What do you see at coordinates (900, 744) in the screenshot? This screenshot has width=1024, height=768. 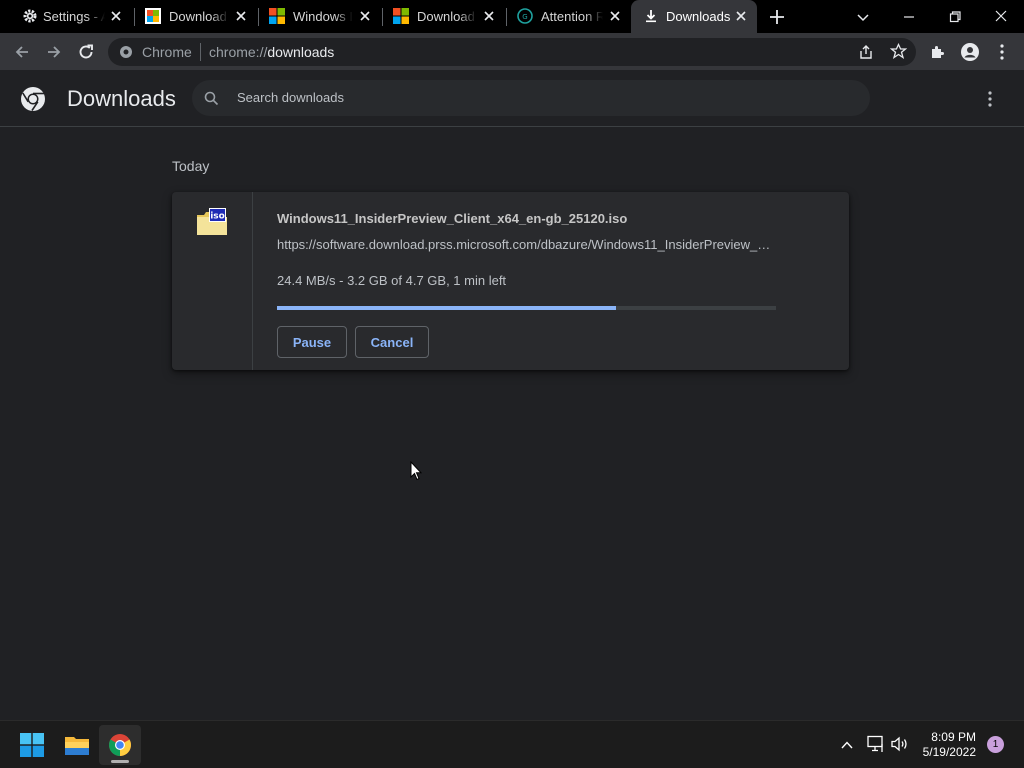 I see `volume-icon` at bounding box center [900, 744].